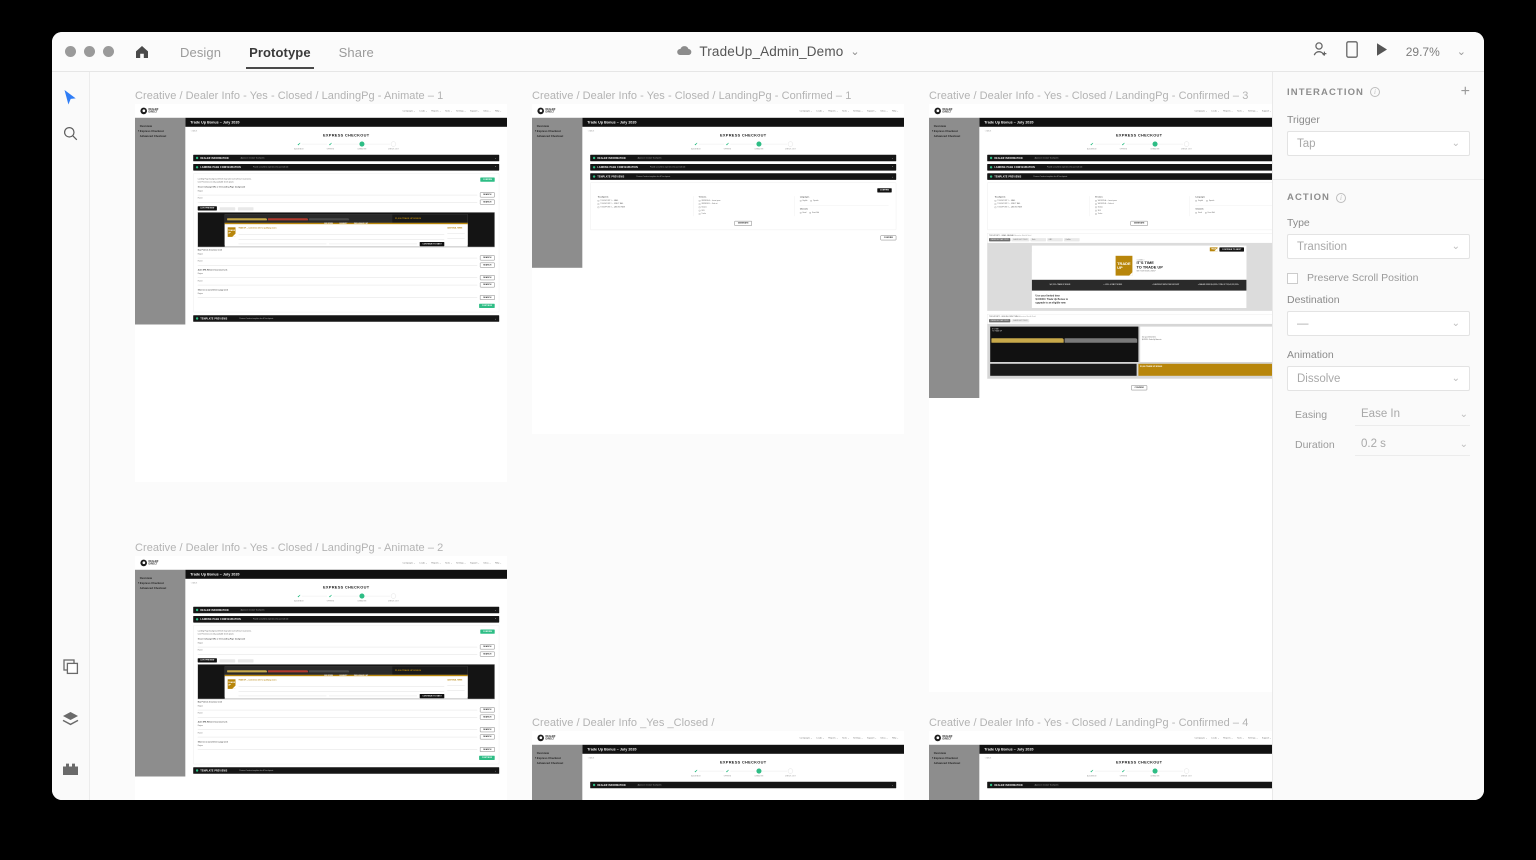 Image resolution: width=1536 pixels, height=860 pixels. Describe the element at coordinates (1423, 52) in the screenshot. I see `zoom-level-label: 29.7%` at that location.